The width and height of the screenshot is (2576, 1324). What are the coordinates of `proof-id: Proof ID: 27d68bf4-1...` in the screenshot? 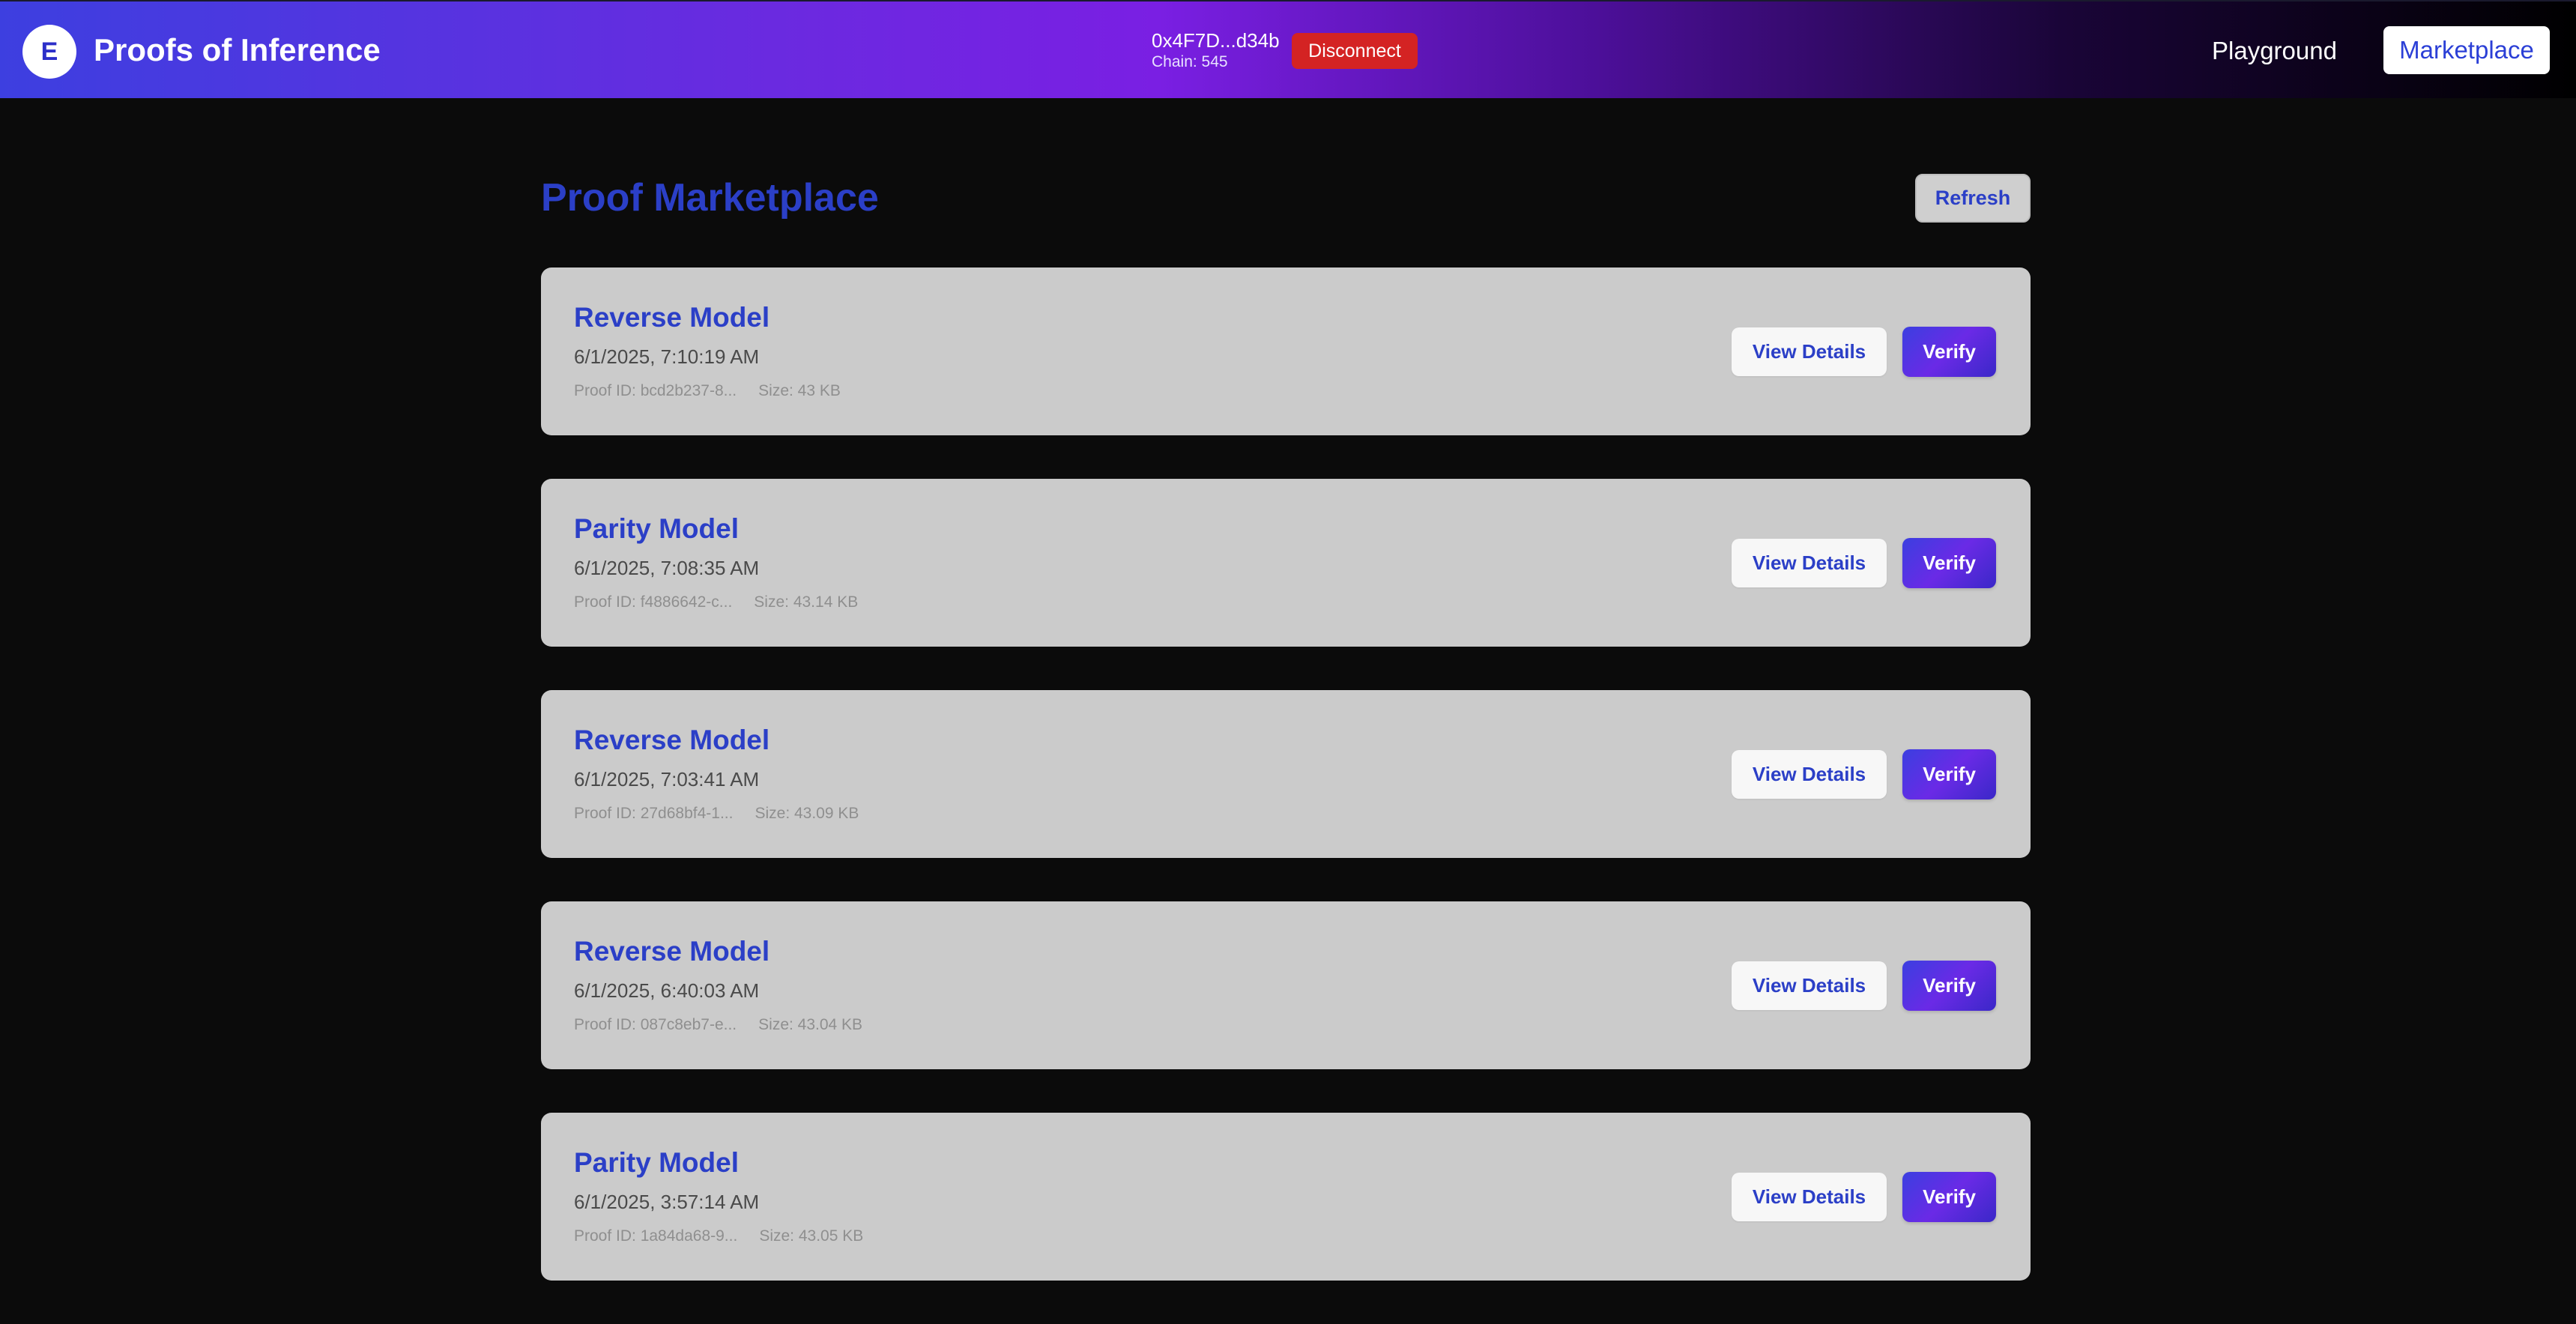 It's located at (654, 813).